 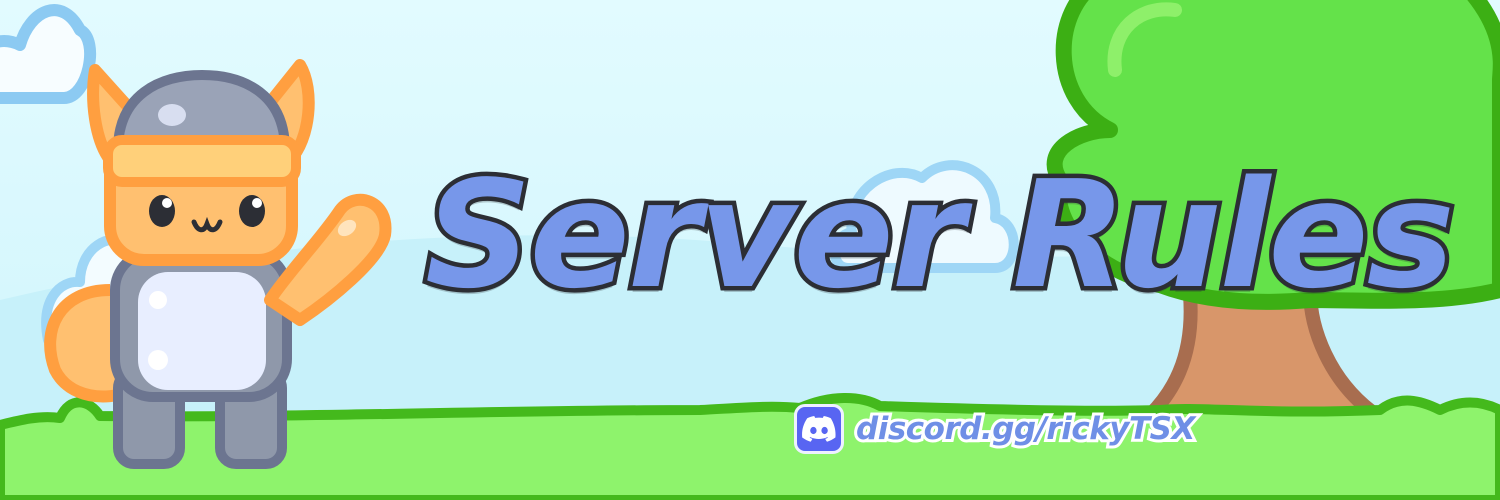 What do you see at coordinates (202, 161) in the screenshot?
I see `mascot-helmet-band` at bounding box center [202, 161].